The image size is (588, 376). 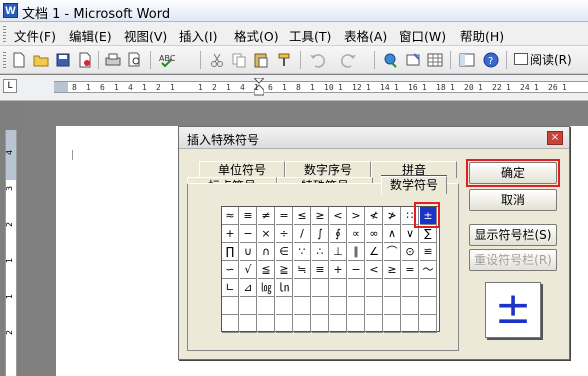 I want to click on symbol-cell: ≈, so click(x=230, y=216).